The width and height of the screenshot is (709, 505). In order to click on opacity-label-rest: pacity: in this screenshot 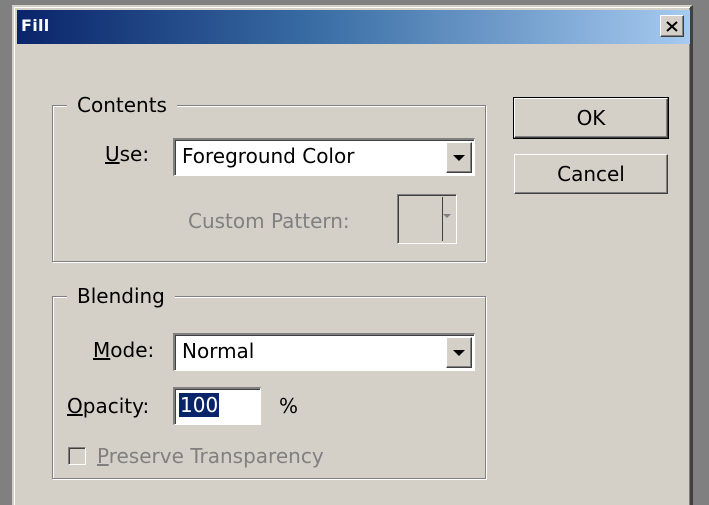, I will do `click(116, 406)`.